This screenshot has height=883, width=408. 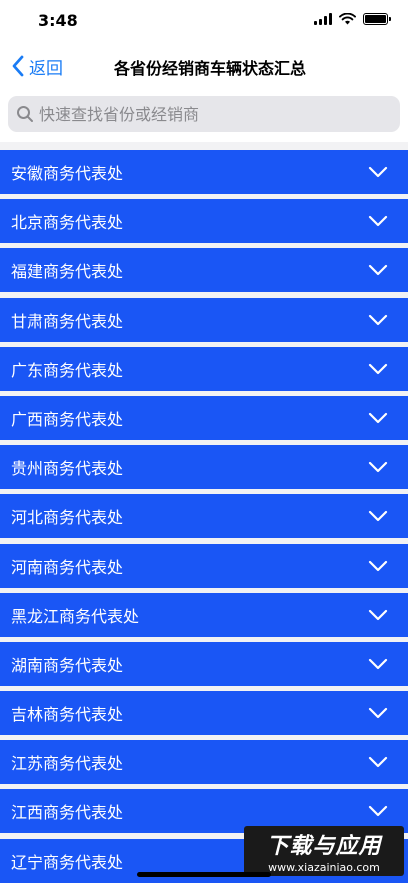 What do you see at coordinates (204, 319) in the screenshot?
I see `list-item: 甘肃商务代表处` at bounding box center [204, 319].